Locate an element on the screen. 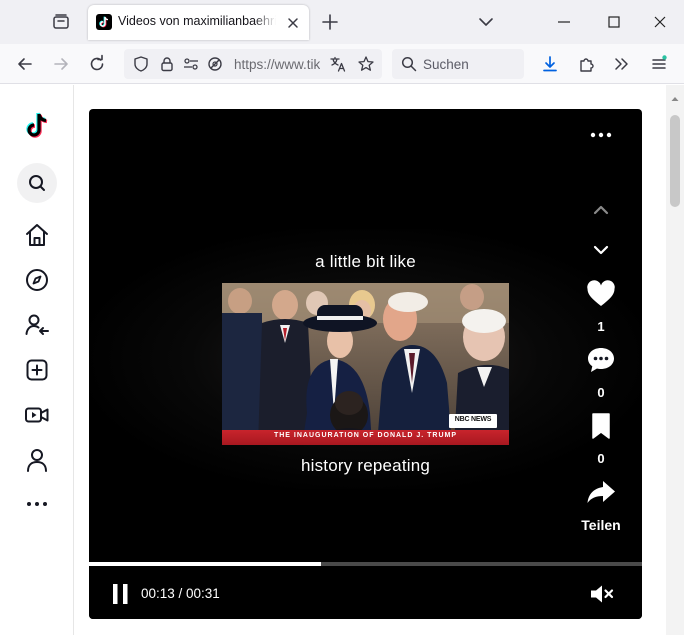 This screenshot has height=635, width=684. bookmark-star-icon is located at coordinates (366, 64).